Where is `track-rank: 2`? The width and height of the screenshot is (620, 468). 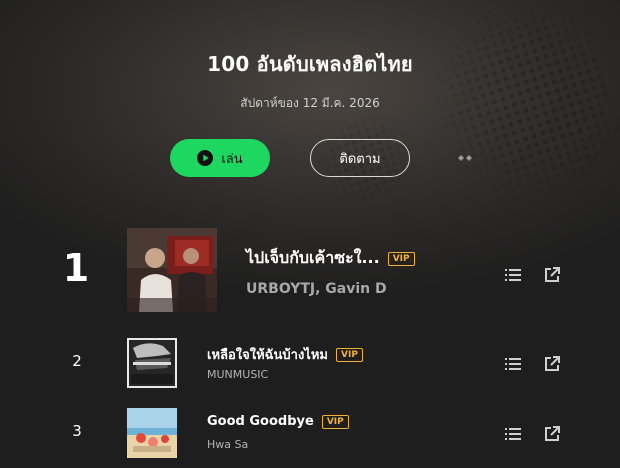 track-rank: 2 is located at coordinates (77, 361).